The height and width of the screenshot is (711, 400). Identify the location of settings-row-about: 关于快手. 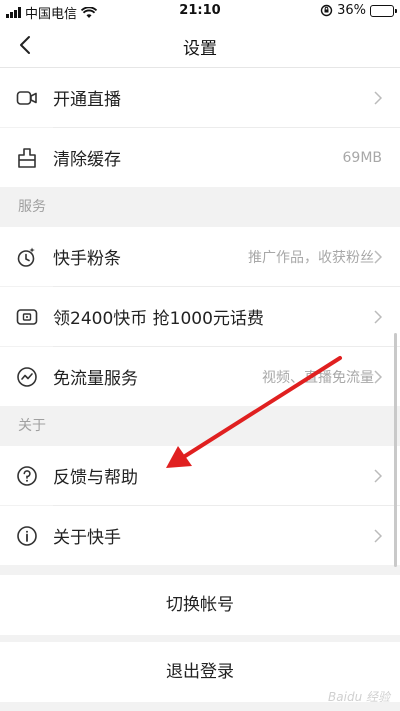
(200, 535).